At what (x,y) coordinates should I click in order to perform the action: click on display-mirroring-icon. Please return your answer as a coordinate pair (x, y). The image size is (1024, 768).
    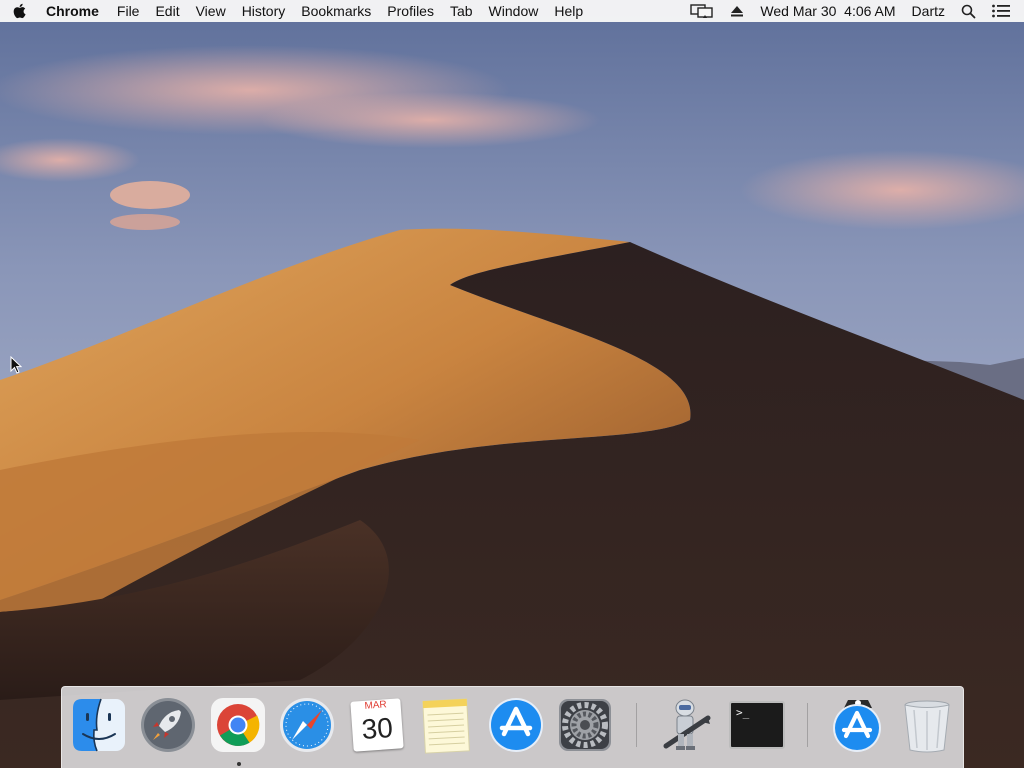
    Looking at the image, I should click on (702, 11).